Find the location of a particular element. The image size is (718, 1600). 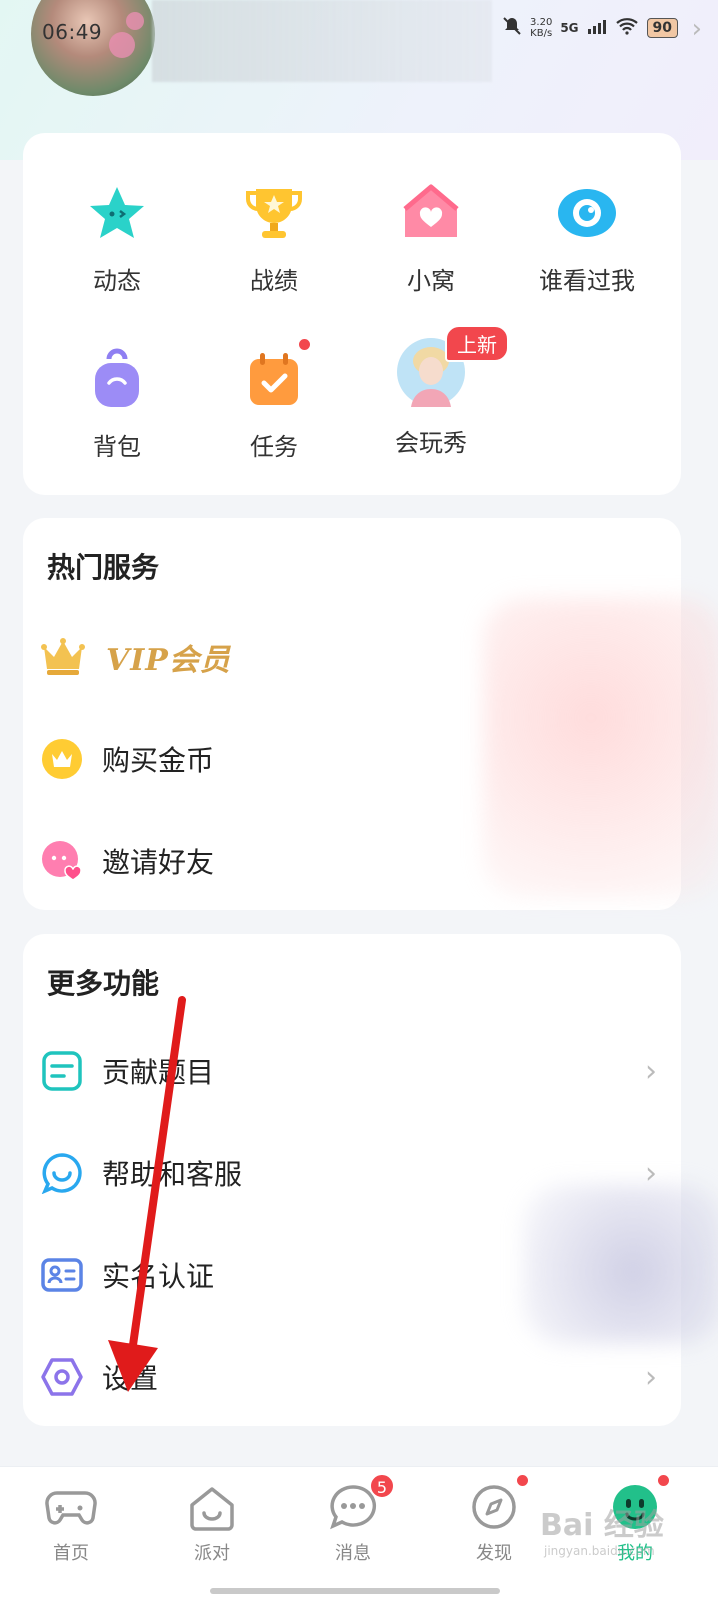

id-card-icon is located at coordinates (62, 1275).